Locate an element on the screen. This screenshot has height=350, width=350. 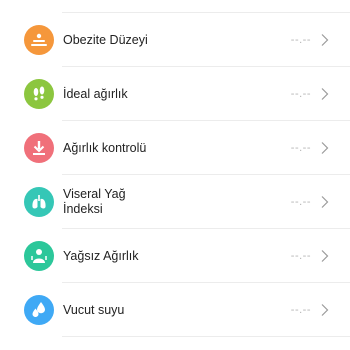
metric-label: Yağsız Ağırlık is located at coordinates (101, 255).